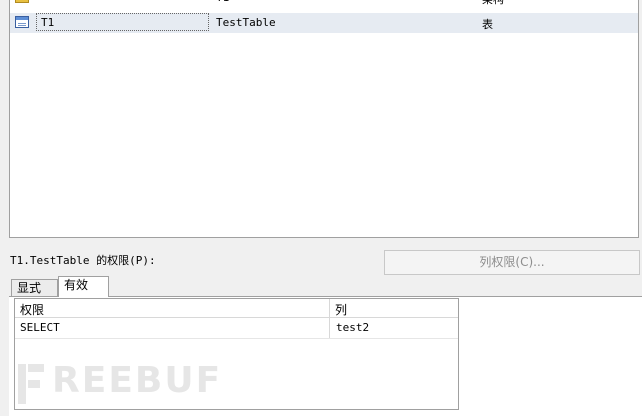 The width and height of the screenshot is (642, 416). I want to click on freebuf-logo-icon, so click(31, 384).